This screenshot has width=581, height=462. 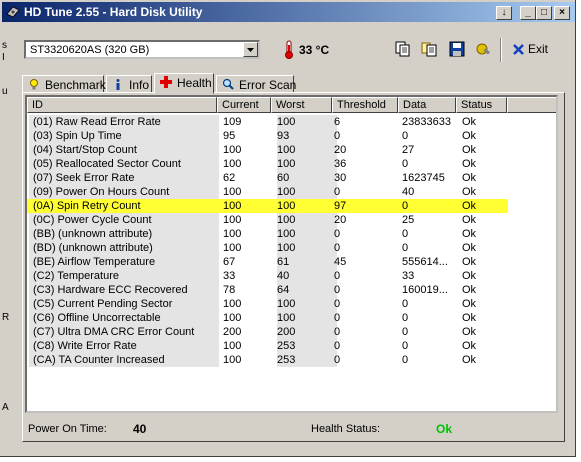 What do you see at coordinates (291, 178) in the screenshot?
I see `table-row: (07) Seek Error Rate 62 60 30 1623745 Ok` at bounding box center [291, 178].